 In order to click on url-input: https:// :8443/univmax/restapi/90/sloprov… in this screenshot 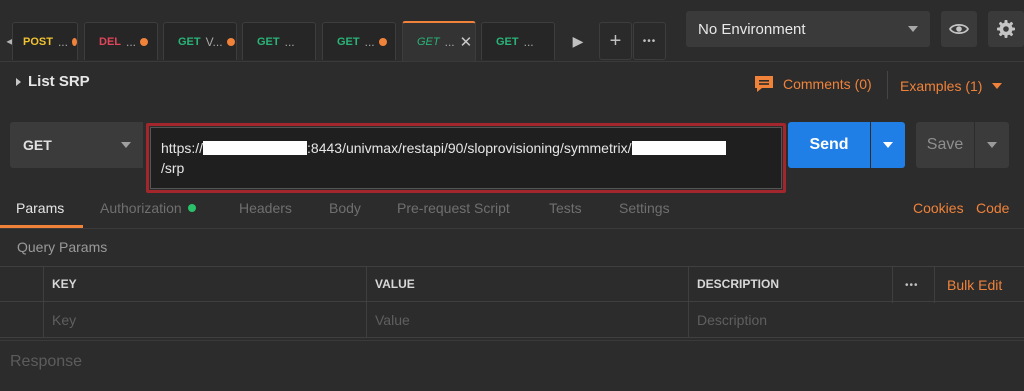, I will do `click(466, 158)`.